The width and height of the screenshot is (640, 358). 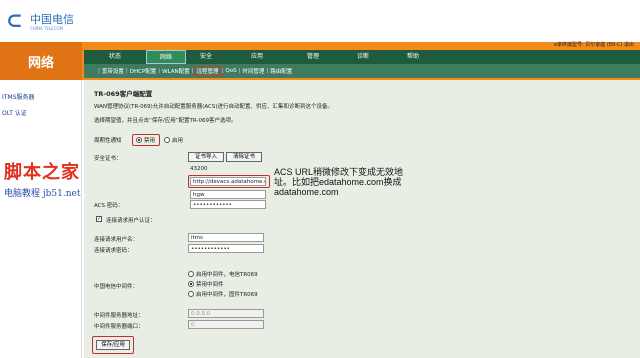 What do you see at coordinates (166, 57) in the screenshot?
I see `tab-network: 网络` at bounding box center [166, 57].